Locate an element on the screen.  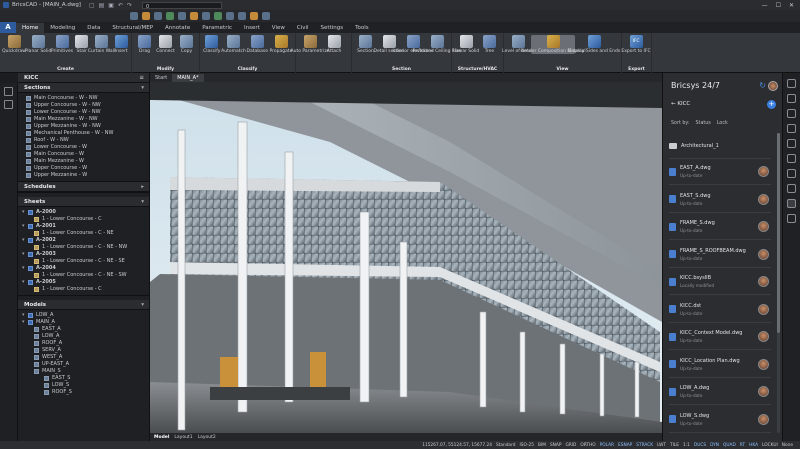
new-icon: ▢ is located at coordinates (92, 5).